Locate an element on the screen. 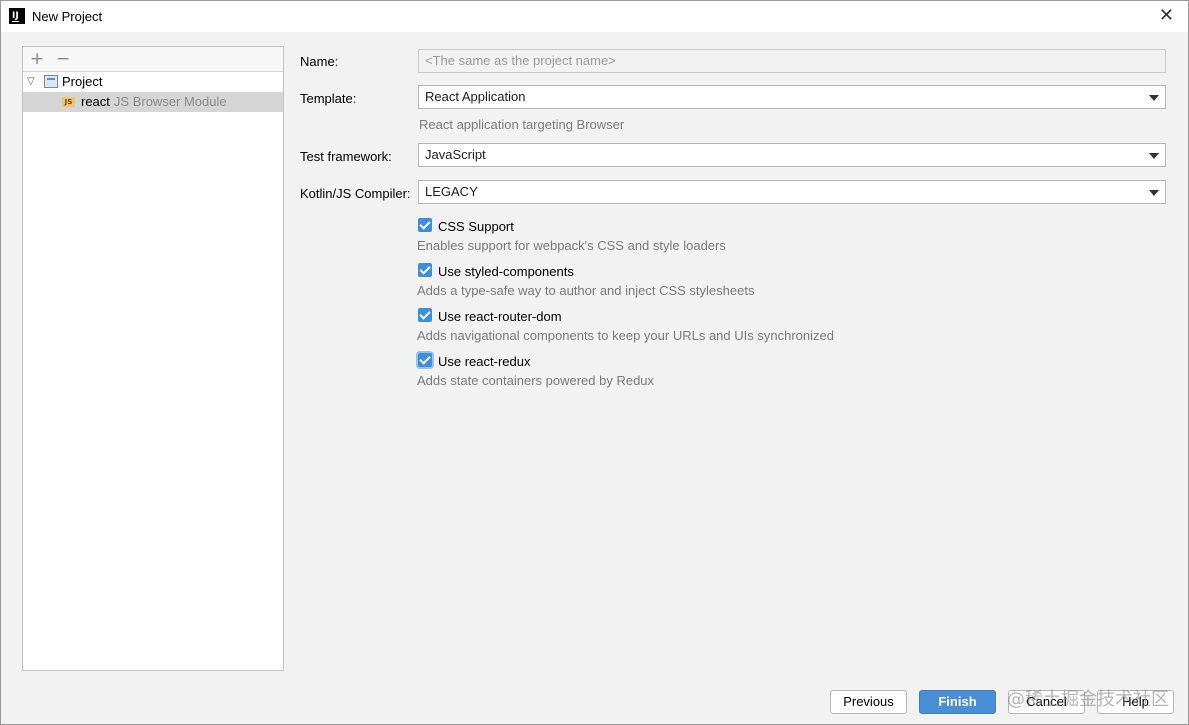  module-name: react is located at coordinates (95, 101).